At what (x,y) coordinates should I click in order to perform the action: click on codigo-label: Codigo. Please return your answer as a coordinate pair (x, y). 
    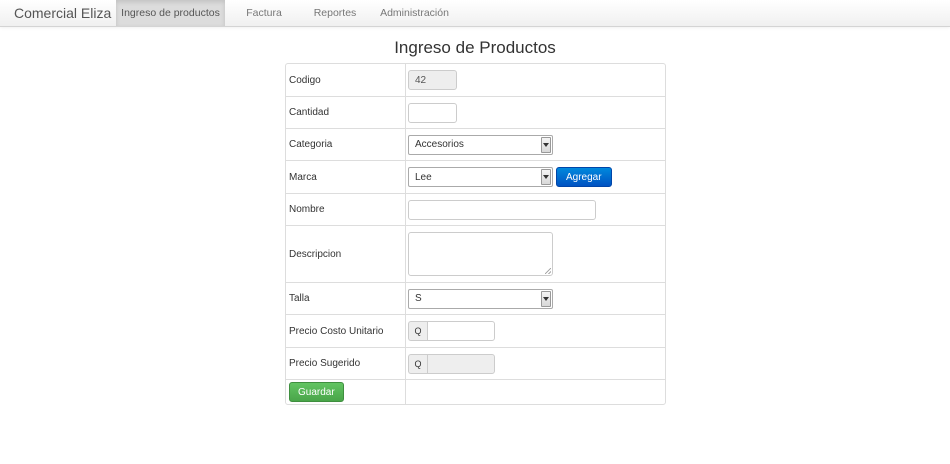
    Looking at the image, I should click on (346, 80).